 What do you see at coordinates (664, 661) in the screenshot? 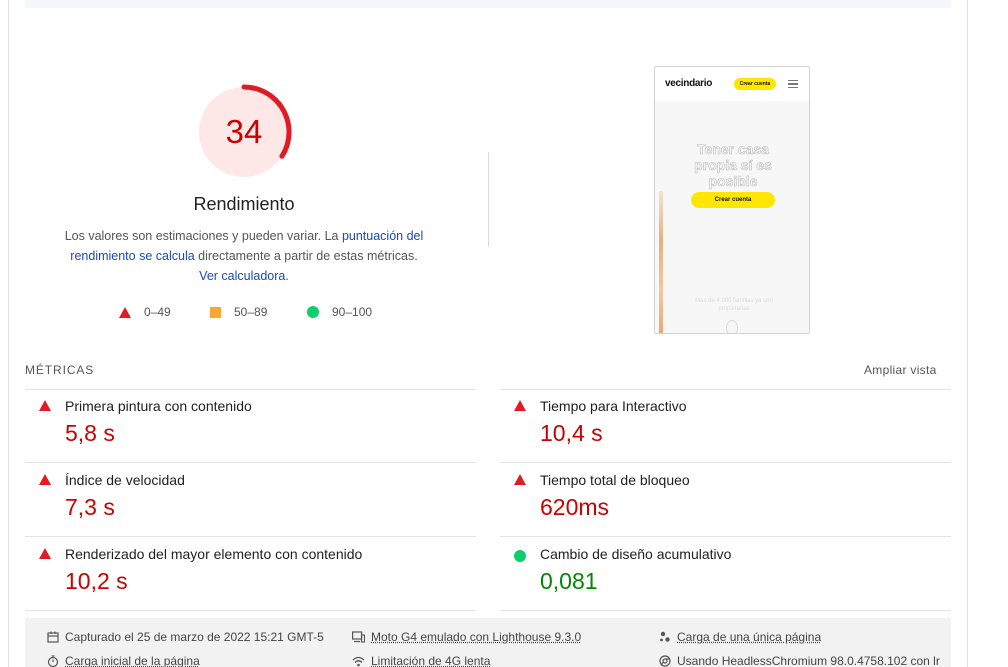
I see `chrome-icon` at bounding box center [664, 661].